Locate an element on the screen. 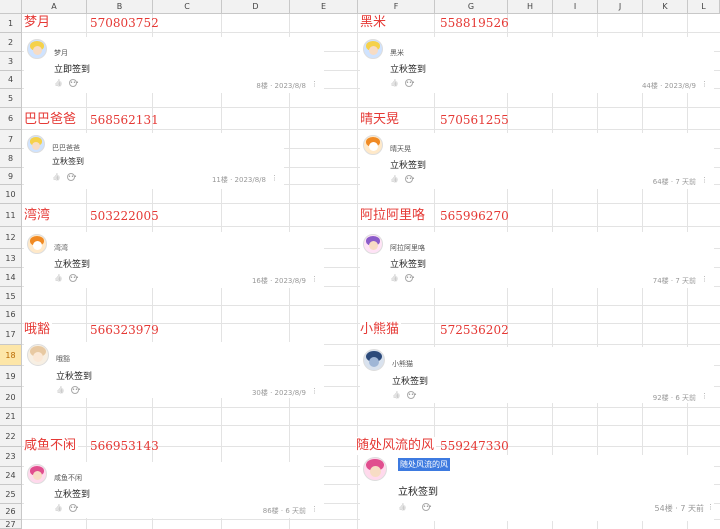  row-header-15: 15 is located at coordinates (11, 296).